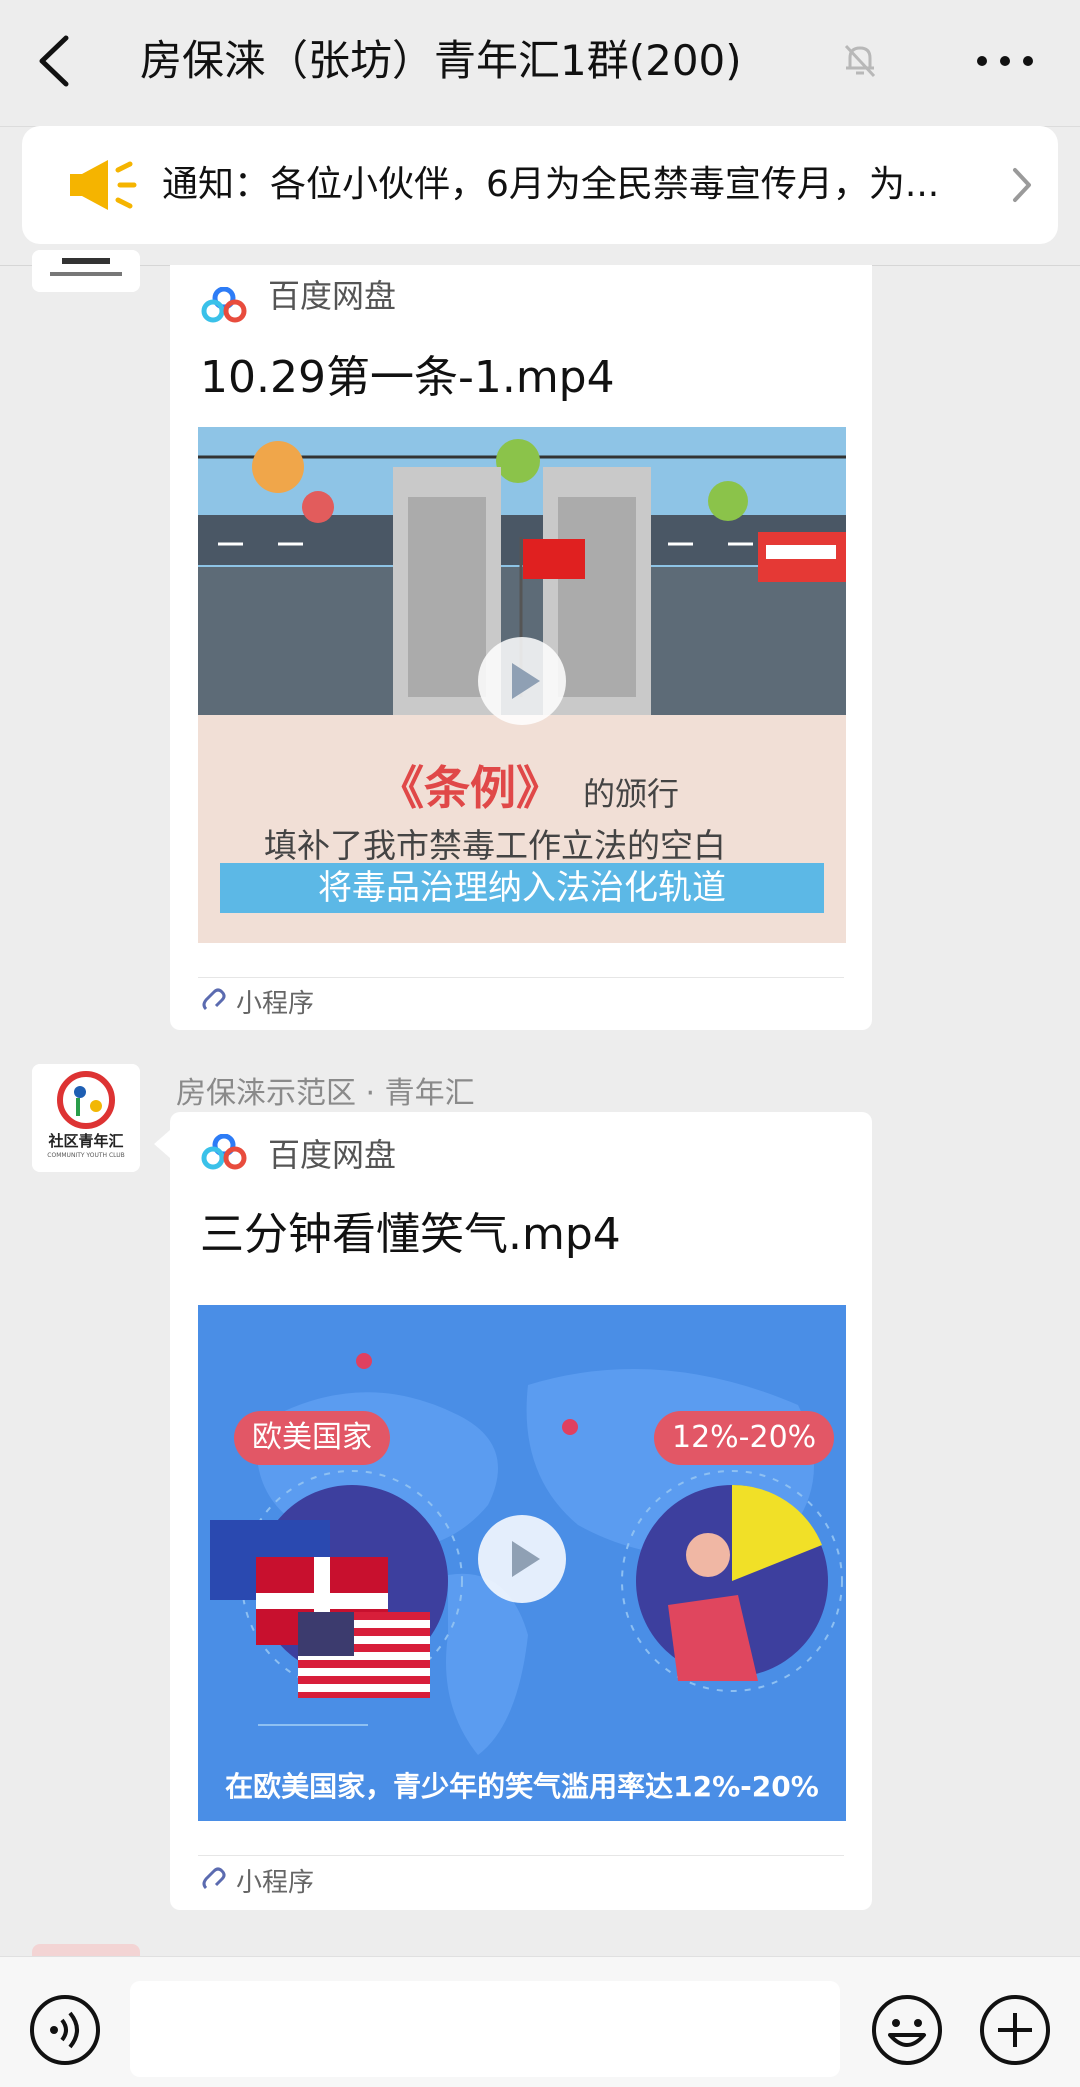 The width and height of the screenshot is (1080, 2087). I want to click on thumb-line2: 填补了我市禁毒工作立法的空白, so click(495, 845).